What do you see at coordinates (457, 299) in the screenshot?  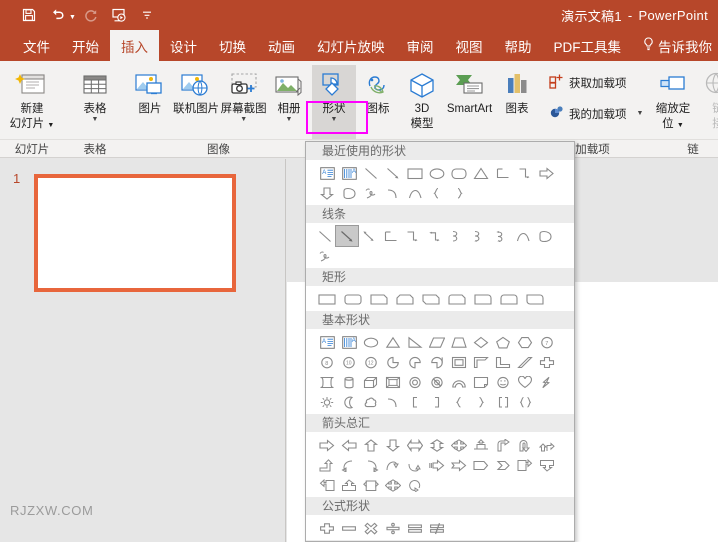 I see `shape-rect-snip-round-single` at bounding box center [457, 299].